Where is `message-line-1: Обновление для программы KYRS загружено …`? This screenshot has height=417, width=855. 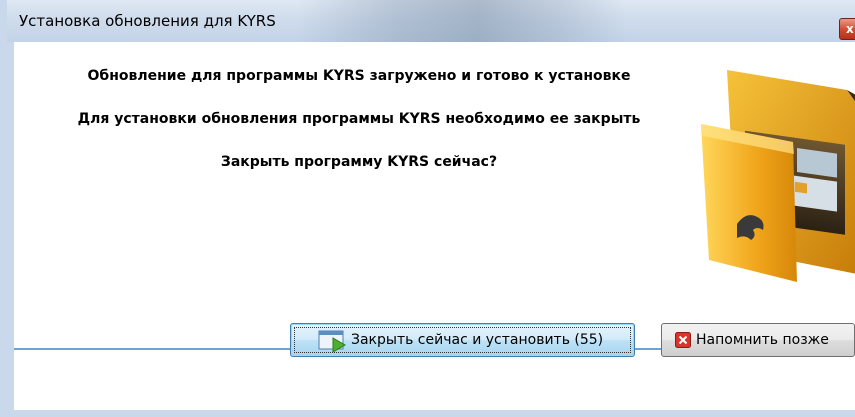 message-line-1: Обновление для программы KYRS загружено … is located at coordinates (359, 76).